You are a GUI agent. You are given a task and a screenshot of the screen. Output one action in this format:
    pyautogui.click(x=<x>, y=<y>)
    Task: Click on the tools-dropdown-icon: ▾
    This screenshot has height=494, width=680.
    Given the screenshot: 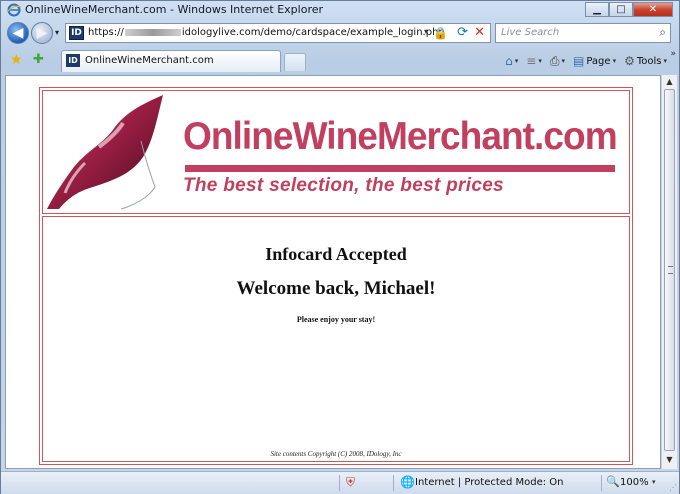 What is the action you would take?
    pyautogui.click(x=665, y=61)
    